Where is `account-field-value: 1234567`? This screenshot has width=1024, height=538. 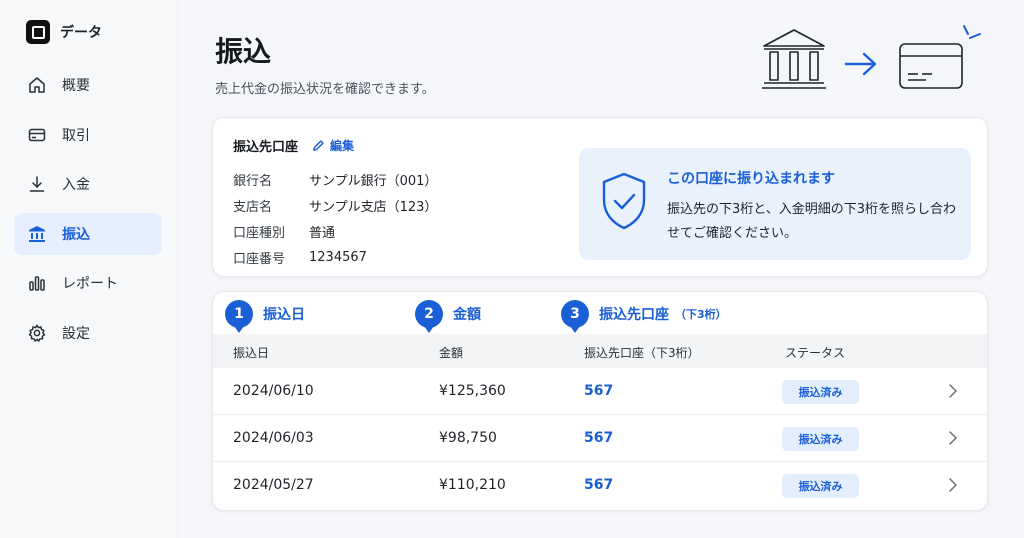
account-field-value: 1234567 is located at coordinates (338, 257).